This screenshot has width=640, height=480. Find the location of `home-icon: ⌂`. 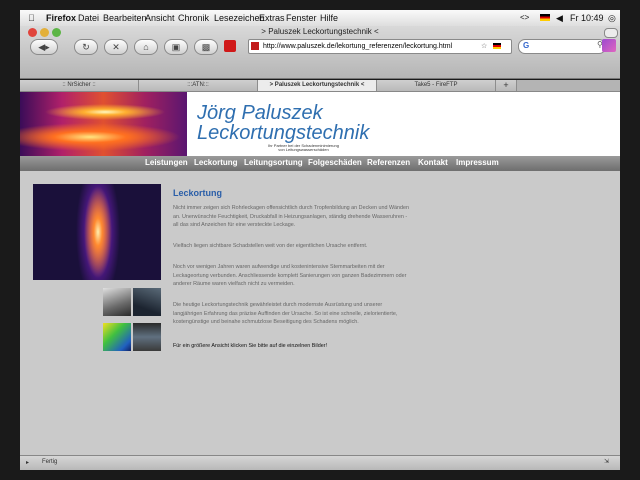

home-icon: ⌂ is located at coordinates (146, 47).